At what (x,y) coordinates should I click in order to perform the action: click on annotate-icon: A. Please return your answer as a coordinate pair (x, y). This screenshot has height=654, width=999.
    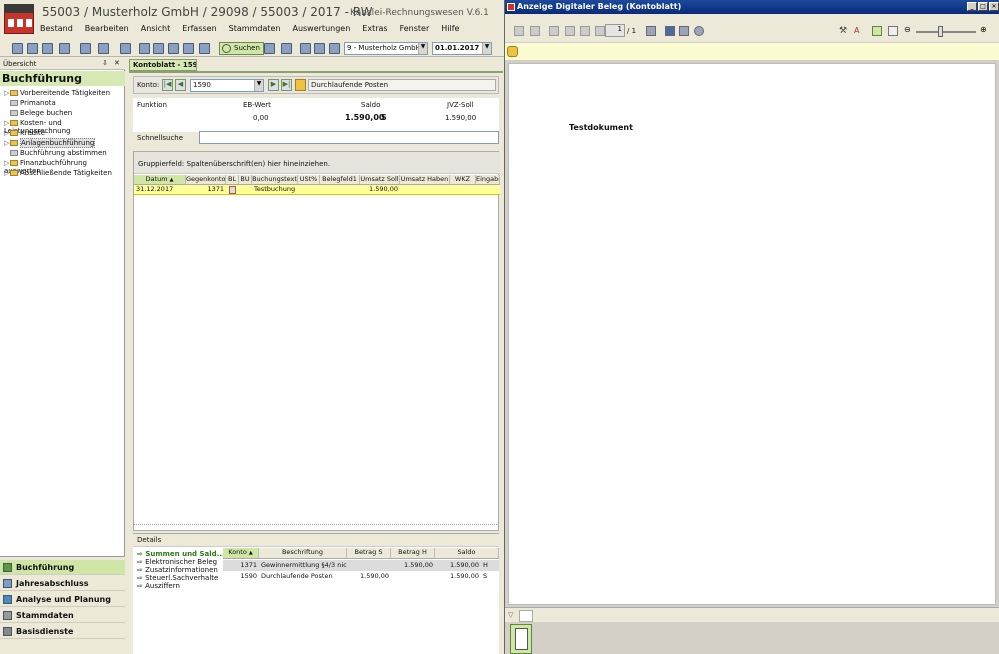
    Looking at the image, I should click on (859, 31).